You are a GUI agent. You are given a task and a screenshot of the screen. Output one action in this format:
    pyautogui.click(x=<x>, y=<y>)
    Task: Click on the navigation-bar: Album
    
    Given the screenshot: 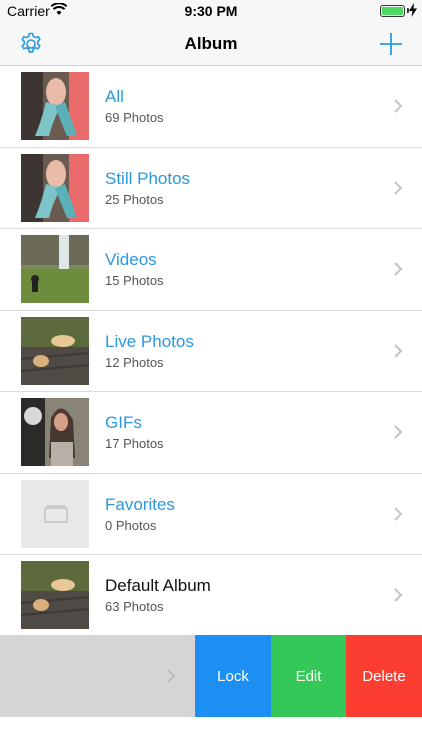 What is the action you would take?
    pyautogui.click(x=211, y=44)
    